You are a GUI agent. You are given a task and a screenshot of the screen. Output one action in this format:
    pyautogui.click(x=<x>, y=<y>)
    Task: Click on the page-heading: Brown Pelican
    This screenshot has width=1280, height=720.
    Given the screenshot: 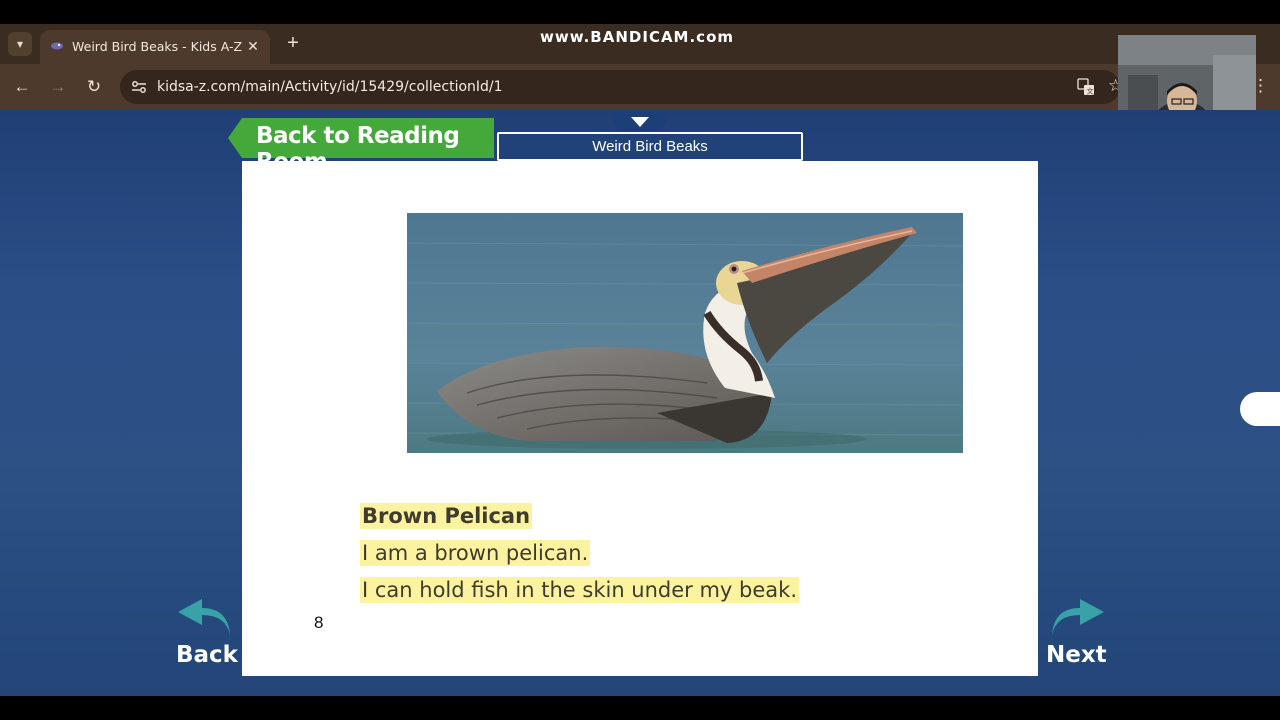 What is the action you would take?
    pyautogui.click(x=446, y=516)
    